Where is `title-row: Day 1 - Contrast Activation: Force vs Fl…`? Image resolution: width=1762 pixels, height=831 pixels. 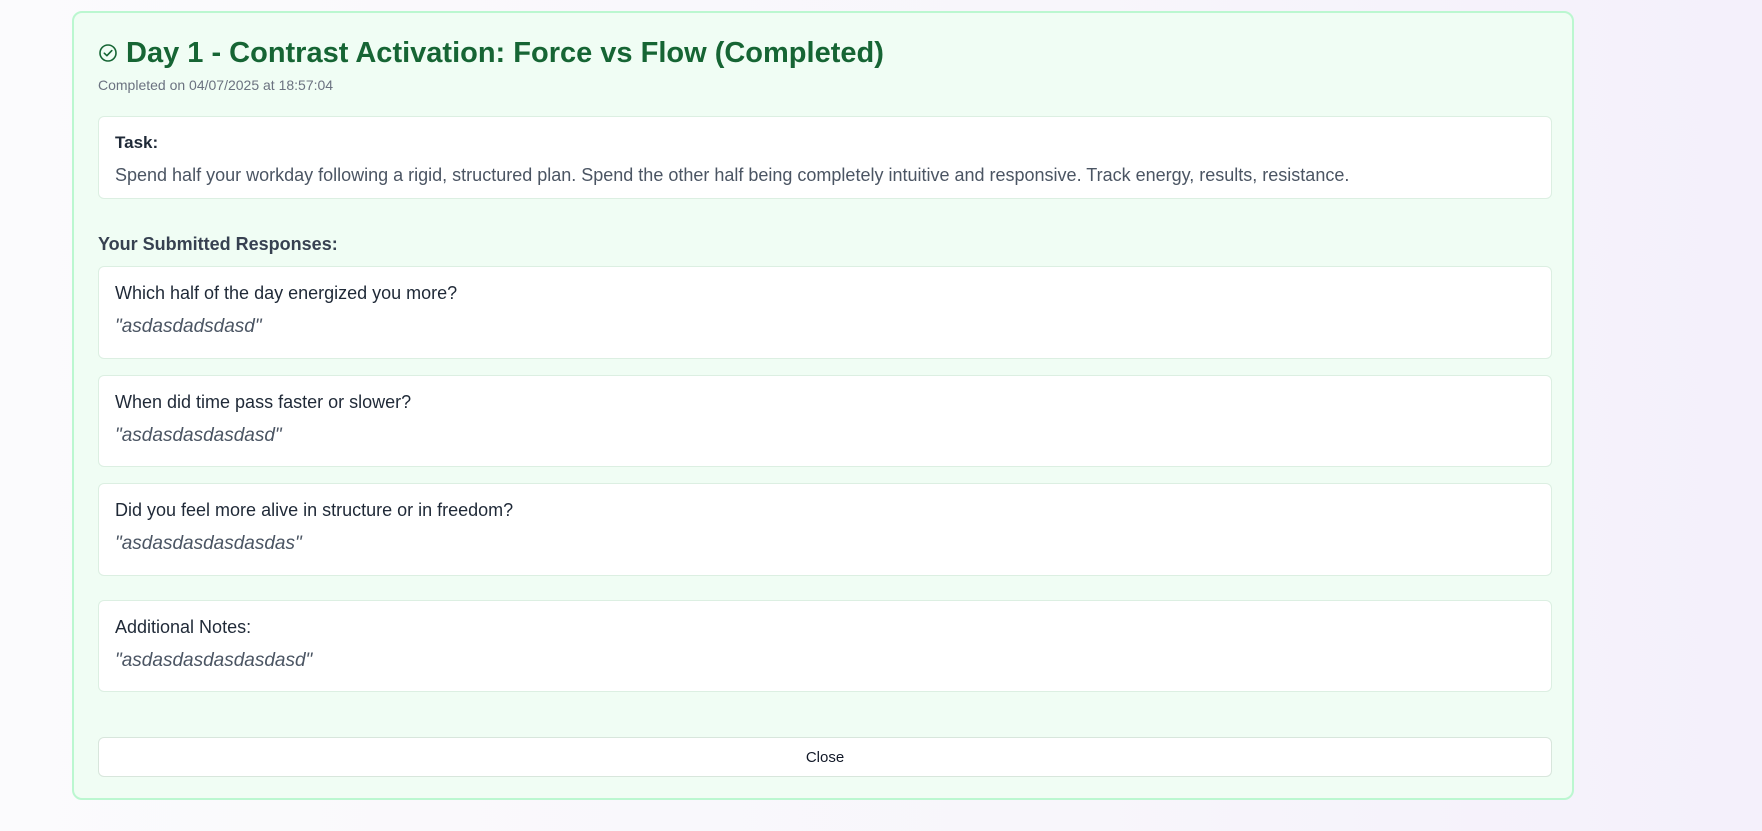
title-row: Day 1 - Contrast Activation: Force vs Fl… is located at coordinates (823, 53).